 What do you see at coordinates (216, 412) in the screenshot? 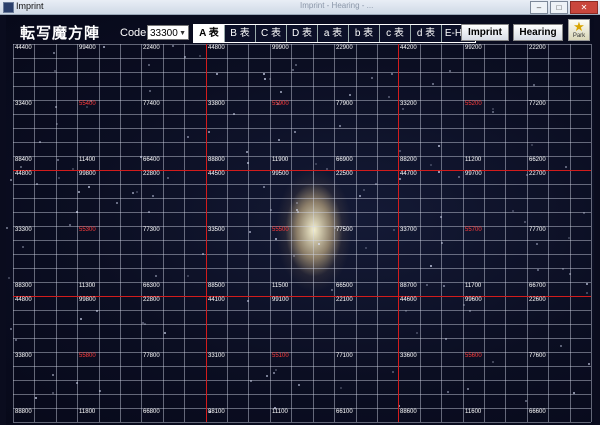
I see `grid-cell: 88100` at bounding box center [216, 412].